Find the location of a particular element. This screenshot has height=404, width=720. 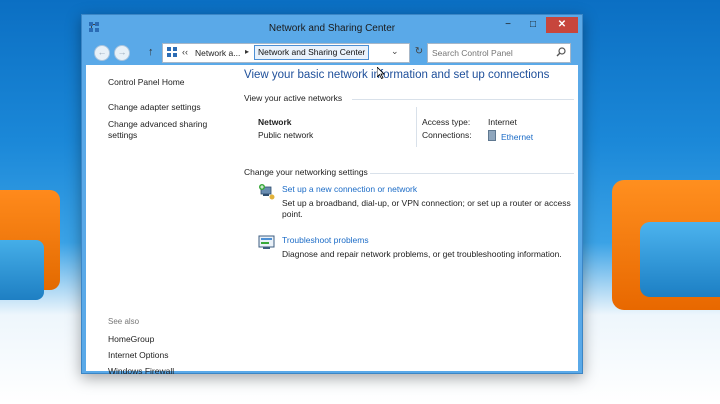

minimize-button: − is located at coordinates (508, 25).